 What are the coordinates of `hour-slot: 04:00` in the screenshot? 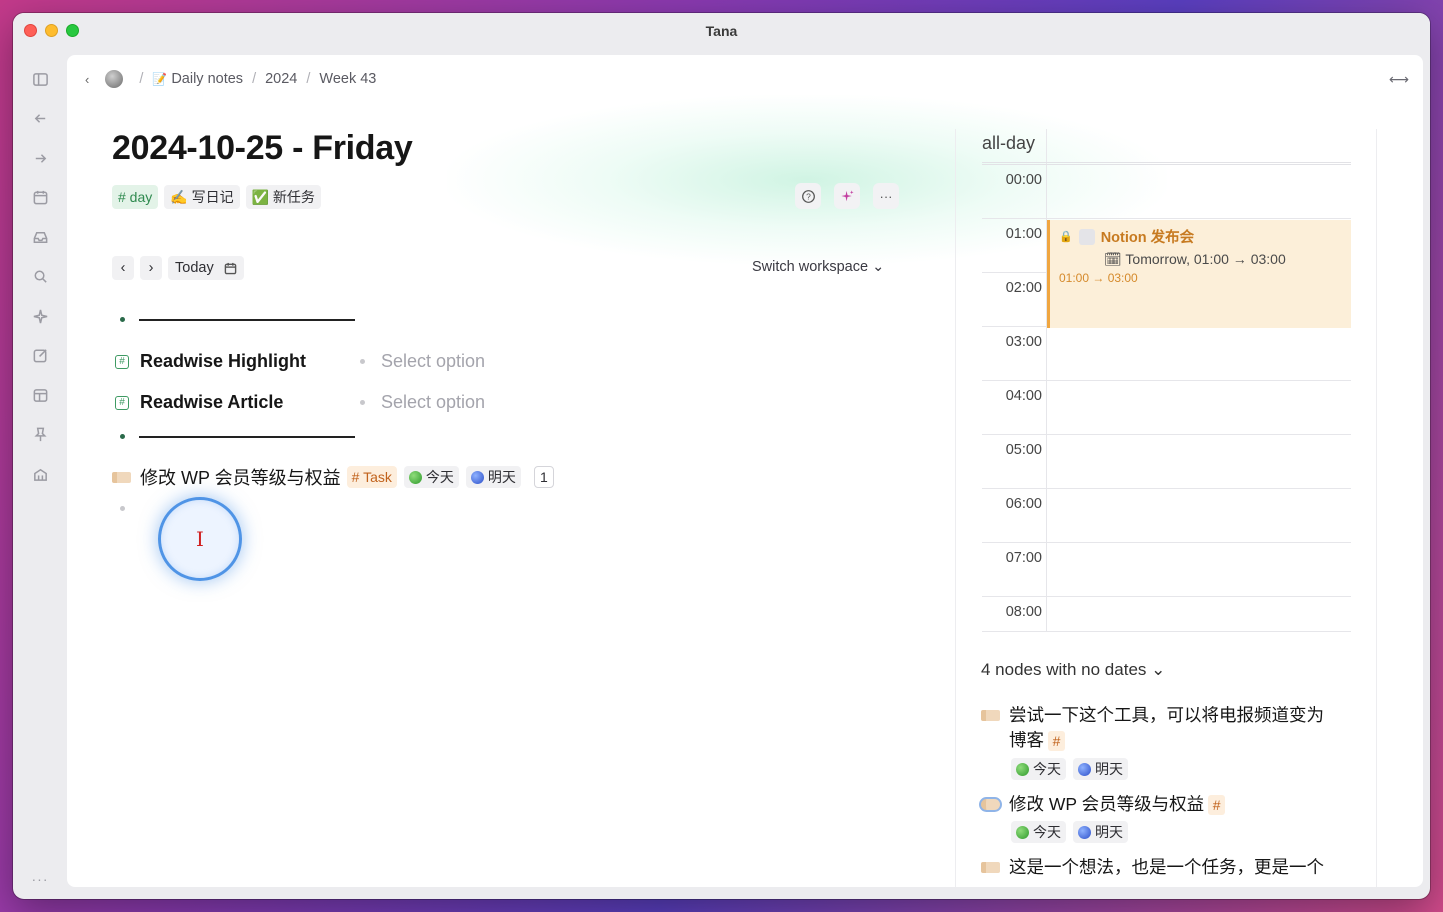 It's located at (1166, 408).